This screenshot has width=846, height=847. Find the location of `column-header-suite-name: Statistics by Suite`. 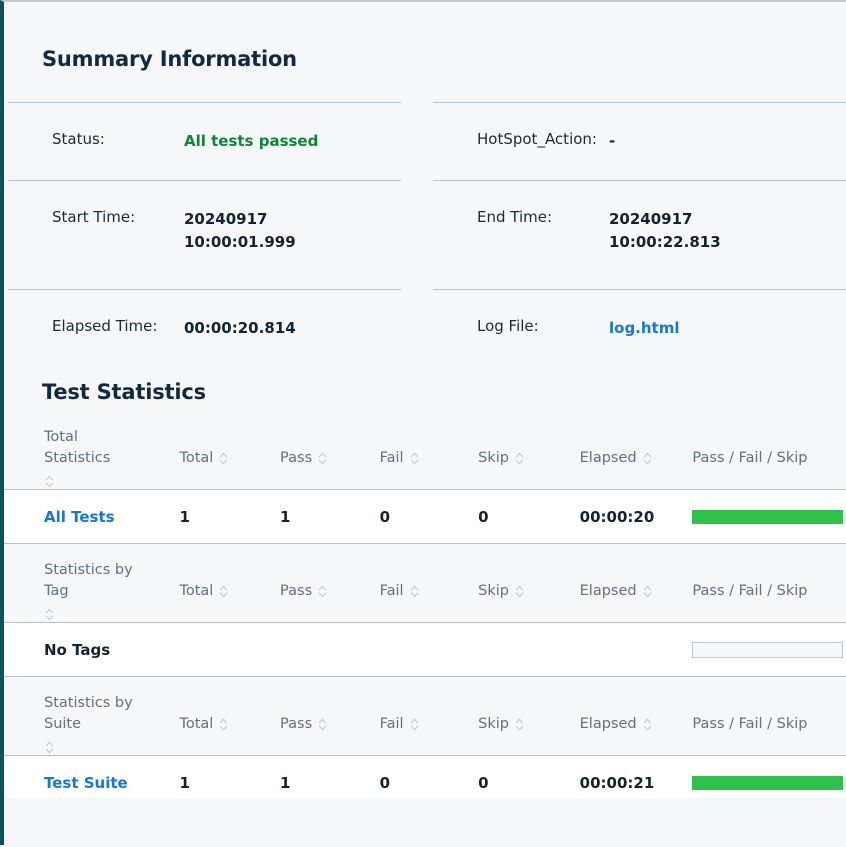

column-header-suite-name: Statistics by Suite is located at coordinates (84, 724).